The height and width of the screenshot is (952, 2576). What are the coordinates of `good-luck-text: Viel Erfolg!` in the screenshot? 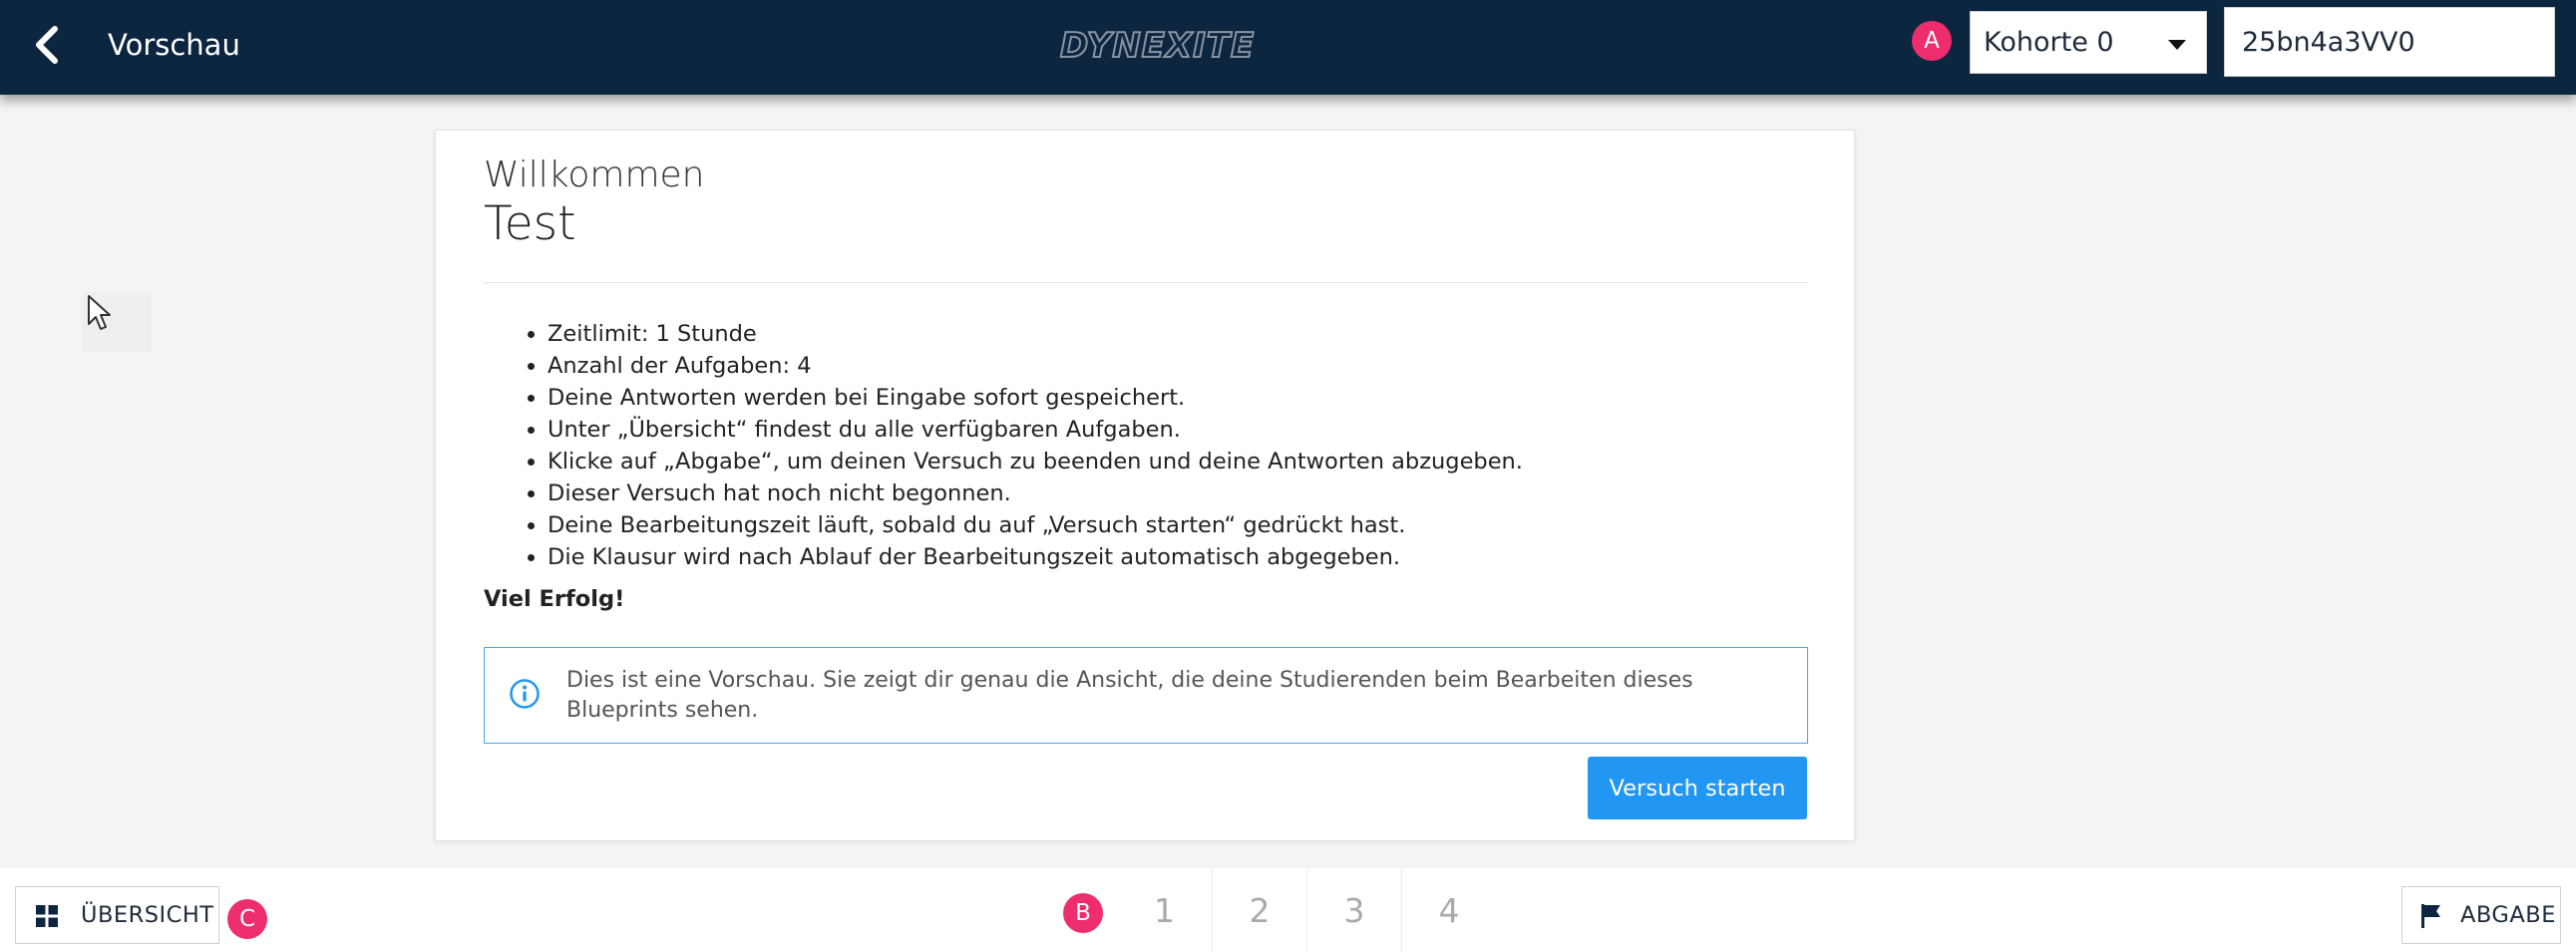 It's located at (554, 599).